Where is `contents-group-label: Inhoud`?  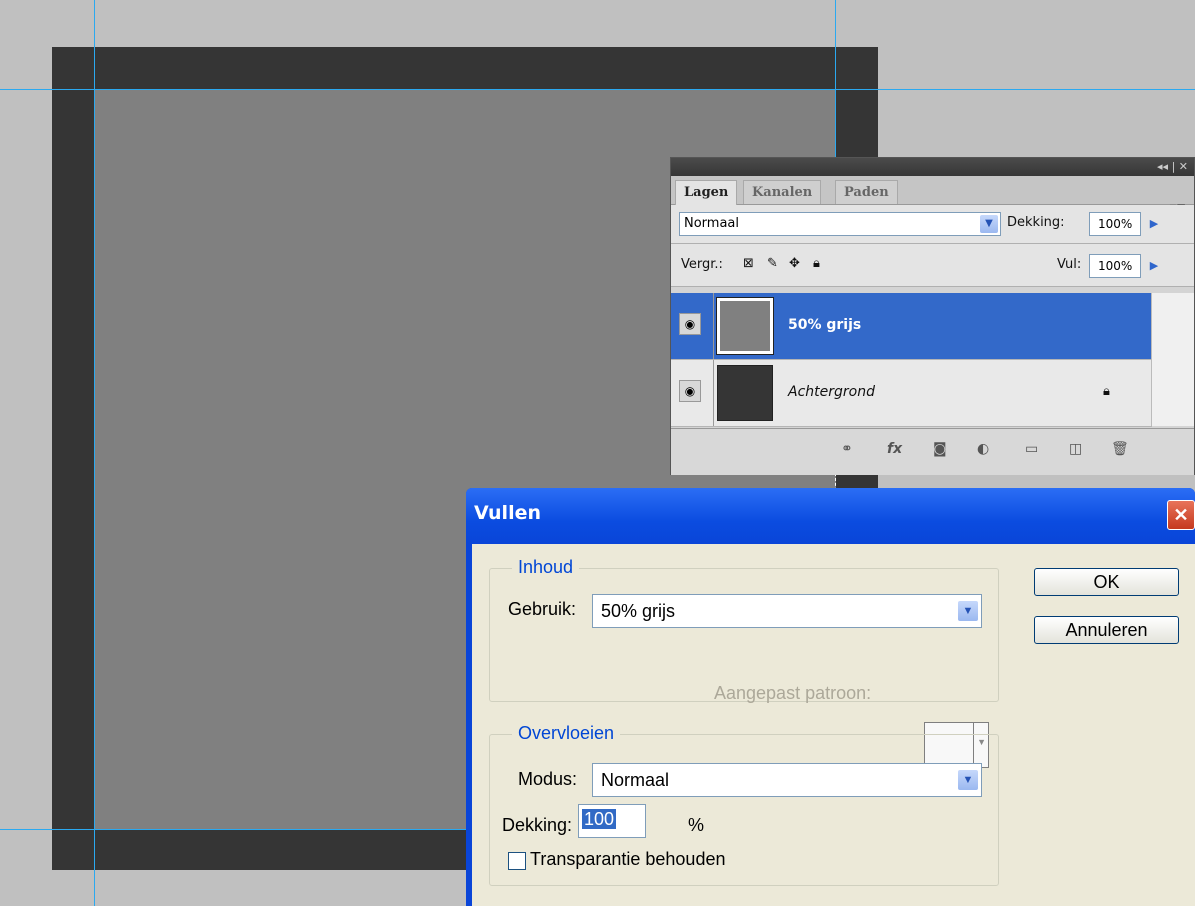
contents-group-label: Inhoud is located at coordinates (546, 567).